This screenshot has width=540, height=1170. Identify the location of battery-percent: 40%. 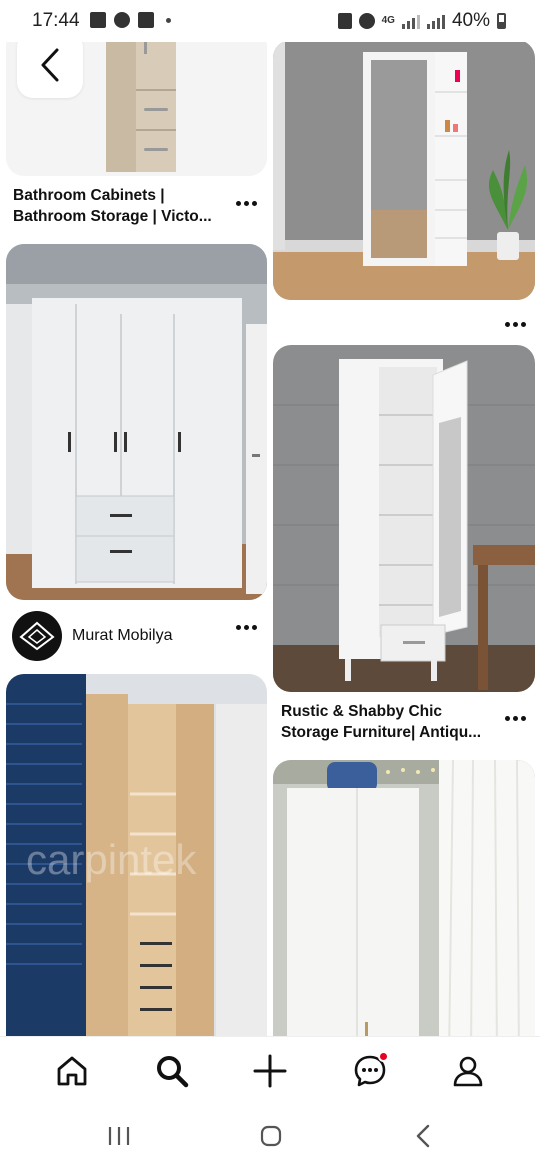
(470, 20).